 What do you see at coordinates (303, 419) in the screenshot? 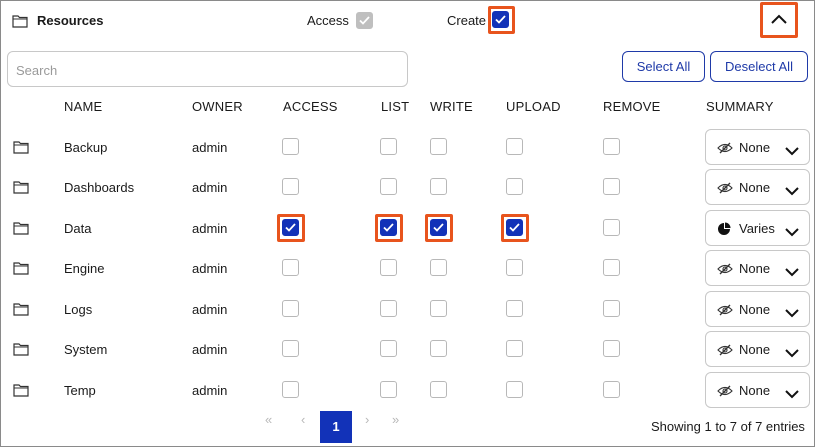
I see `prev-page-button: ‹` at bounding box center [303, 419].